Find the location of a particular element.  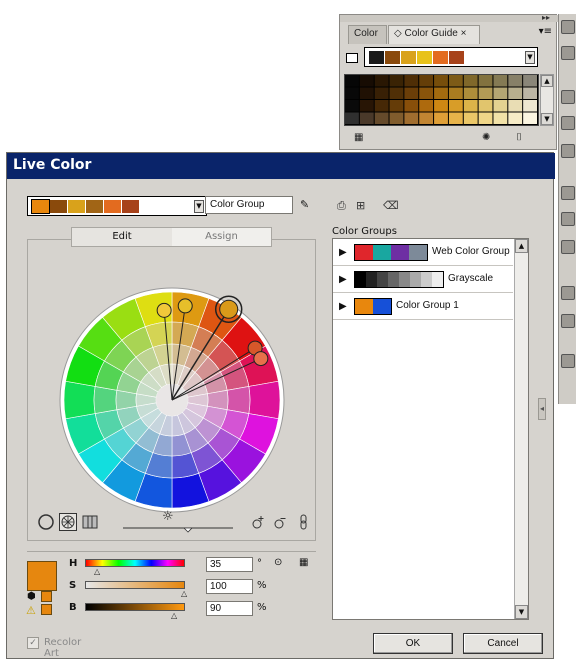

delete-group-icon: ⌫ is located at coordinates (391, 205).